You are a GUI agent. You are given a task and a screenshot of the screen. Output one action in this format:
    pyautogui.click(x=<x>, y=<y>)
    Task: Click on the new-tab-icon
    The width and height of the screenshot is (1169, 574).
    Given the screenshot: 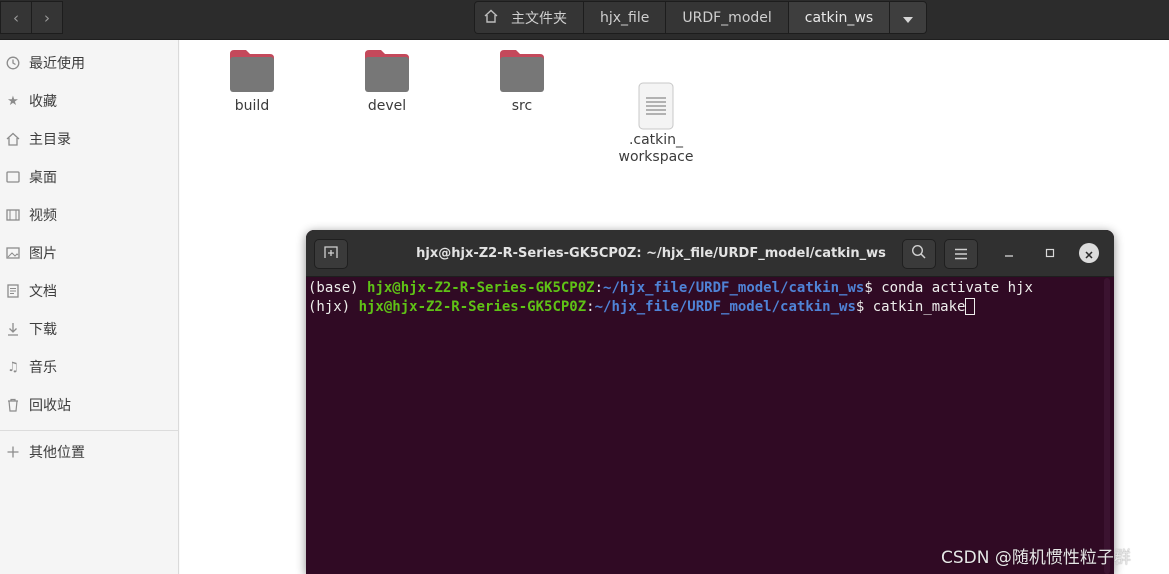 What is the action you would take?
    pyautogui.click(x=331, y=254)
    